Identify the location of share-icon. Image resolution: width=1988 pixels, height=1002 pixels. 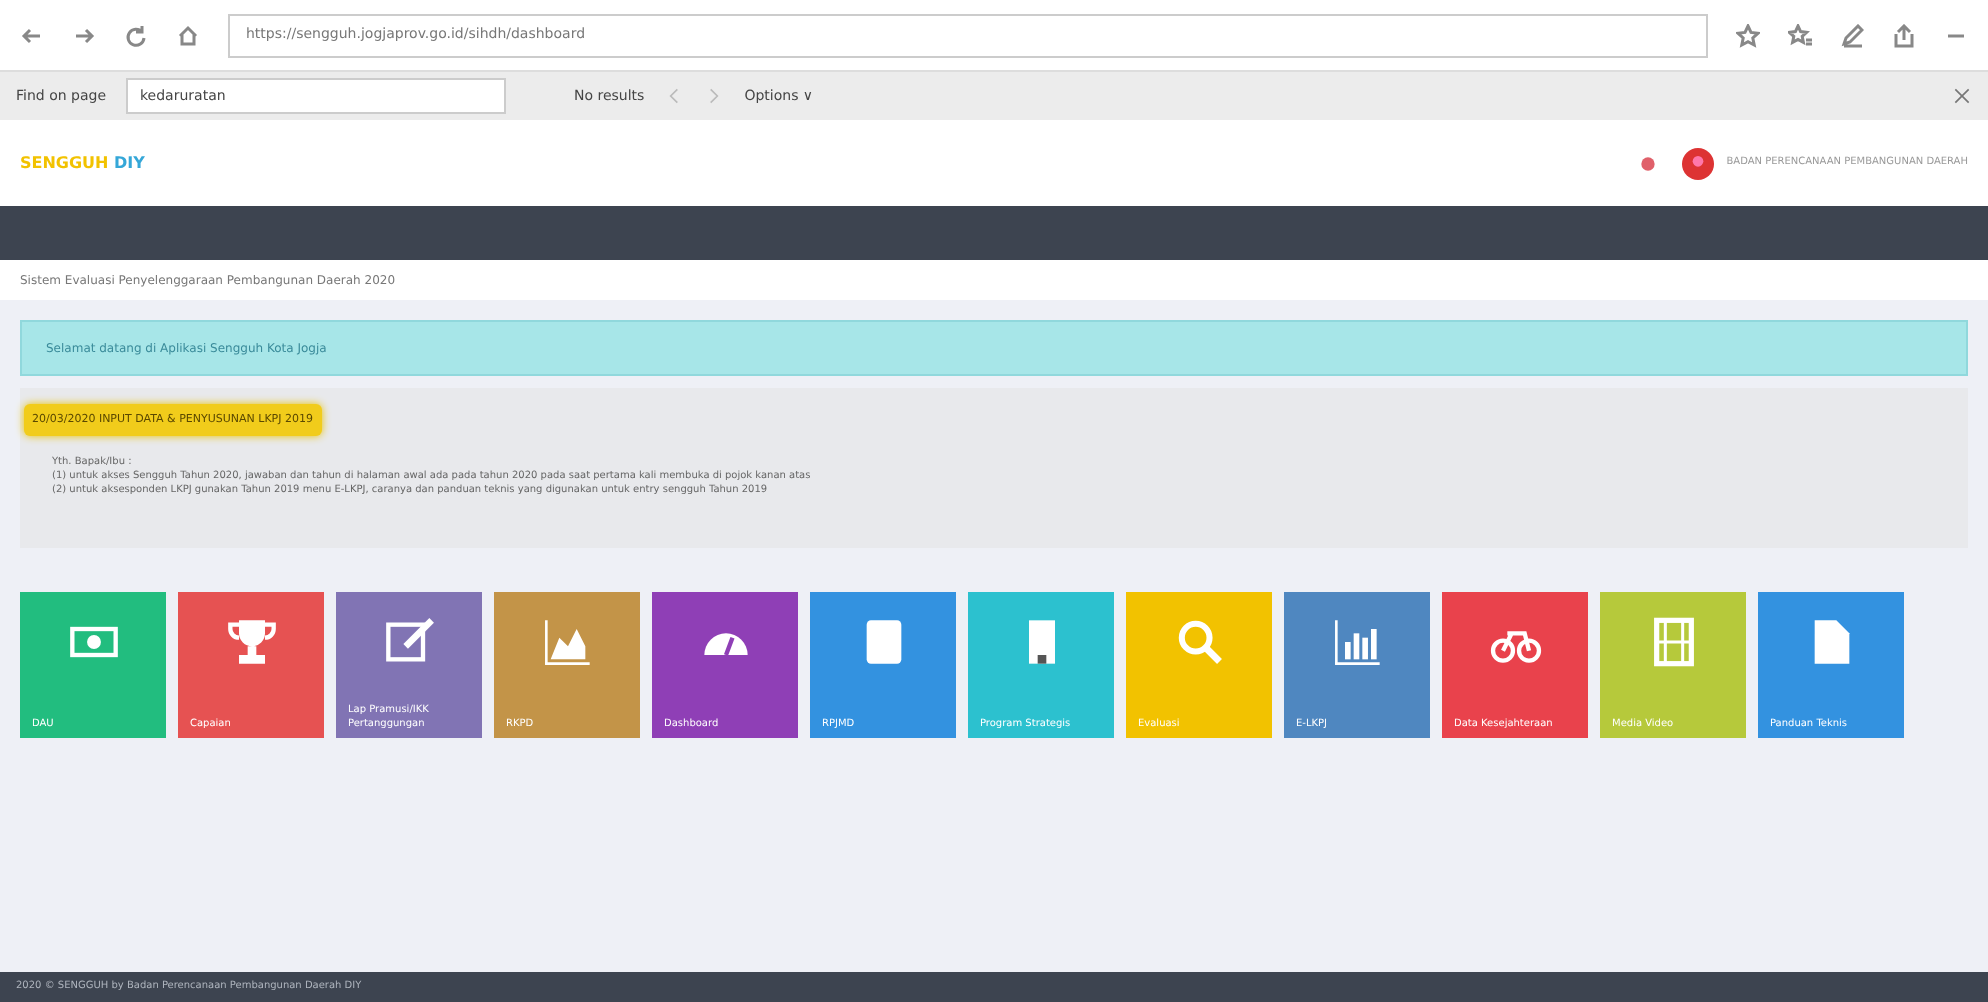
(1904, 35).